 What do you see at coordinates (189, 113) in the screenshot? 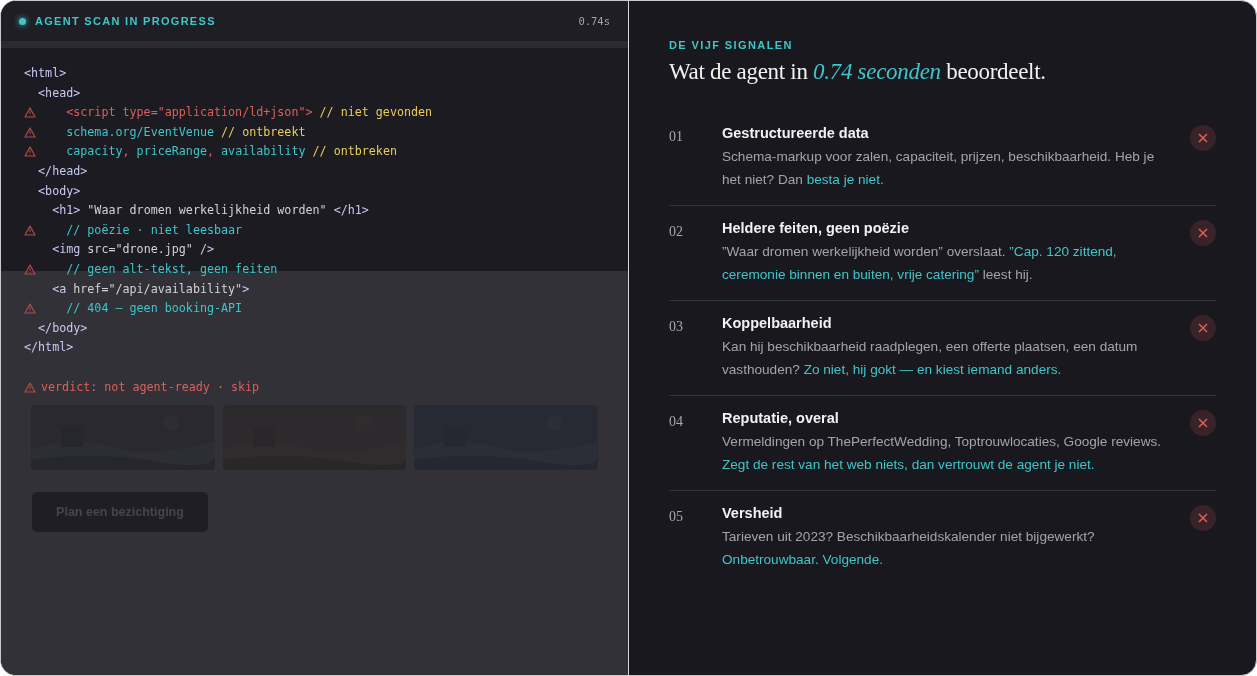
I see `code-text: <script type="application/ld+json">` at bounding box center [189, 113].